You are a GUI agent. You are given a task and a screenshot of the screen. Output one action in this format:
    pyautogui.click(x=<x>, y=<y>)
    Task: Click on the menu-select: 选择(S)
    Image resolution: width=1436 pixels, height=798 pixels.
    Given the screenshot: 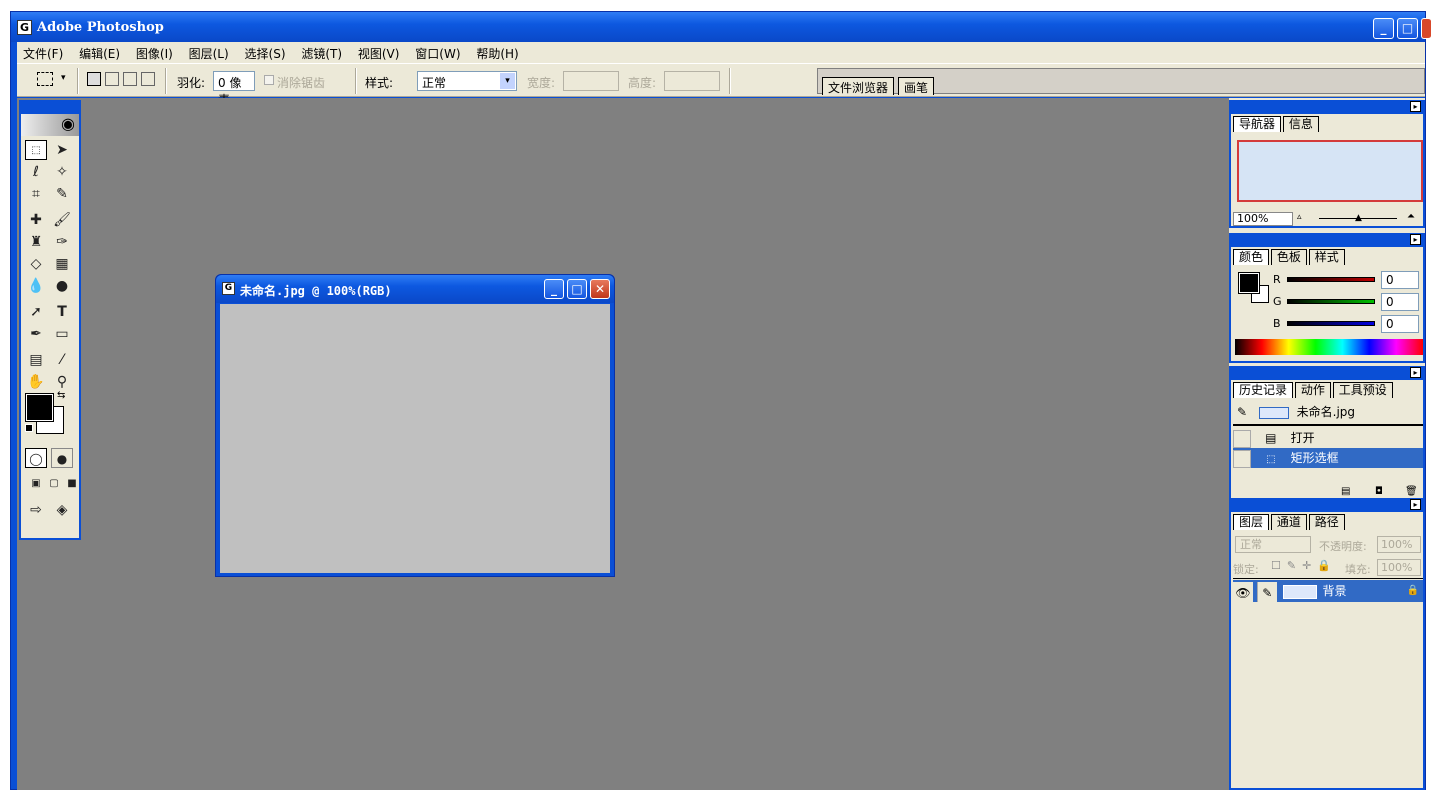 What is the action you would take?
    pyautogui.click(x=265, y=53)
    